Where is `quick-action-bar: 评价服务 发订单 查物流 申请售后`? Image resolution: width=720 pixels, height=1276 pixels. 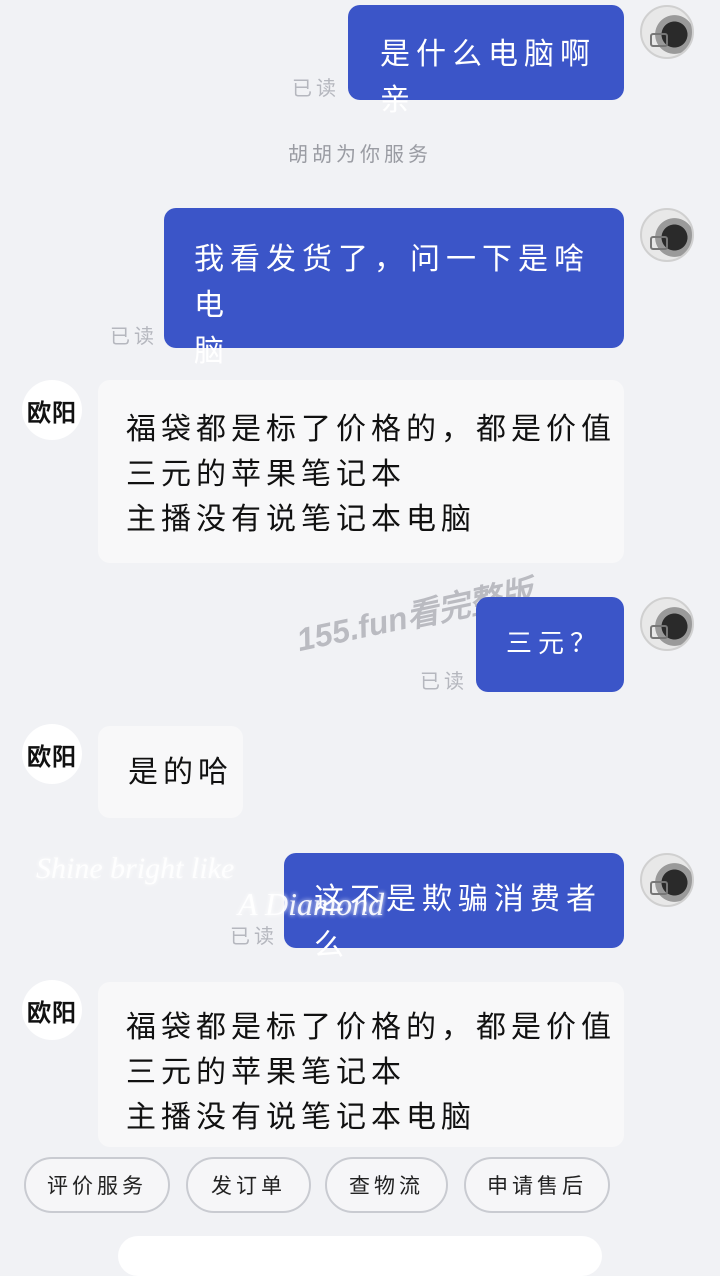
quick-action-bar: 评价服务 发订单 查物流 申请售后 is located at coordinates (360, 1195).